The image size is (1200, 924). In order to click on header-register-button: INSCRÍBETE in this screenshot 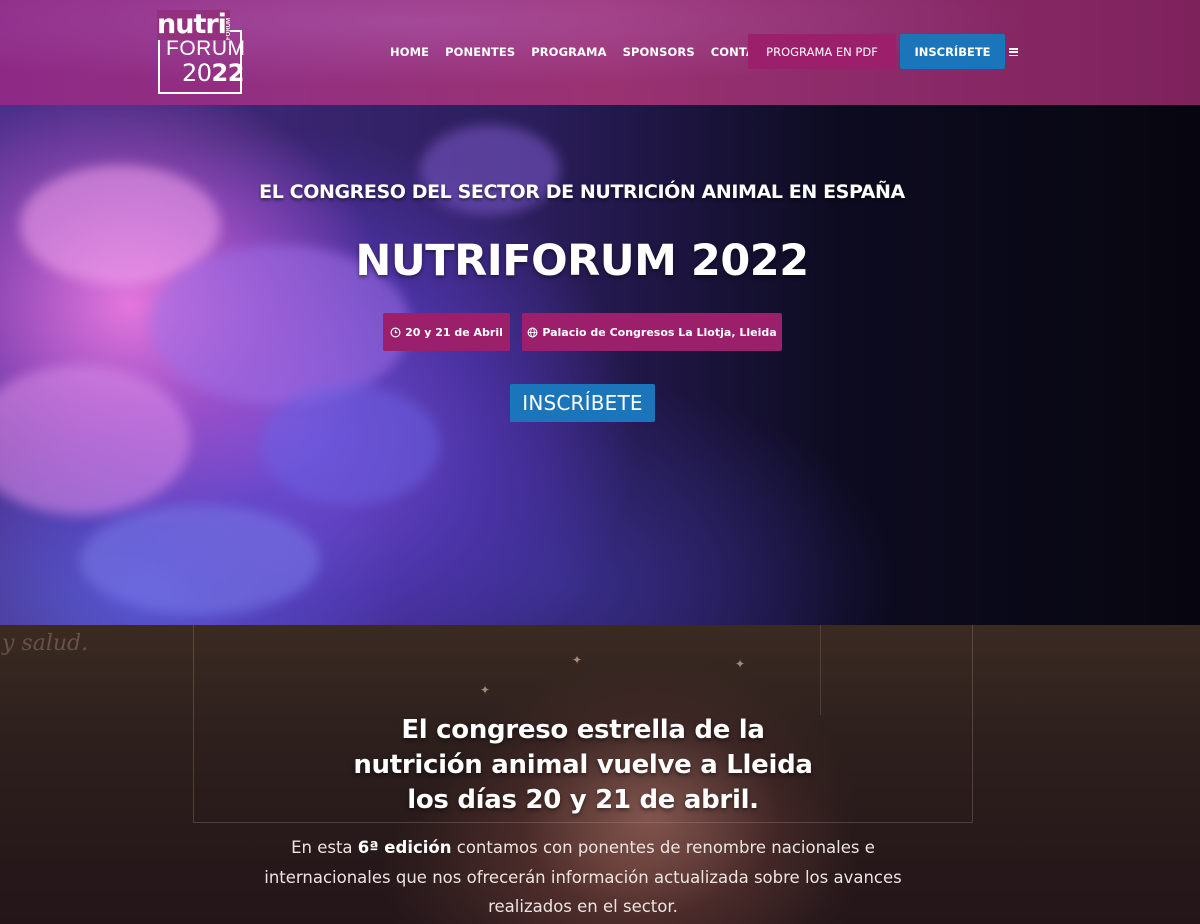, I will do `click(952, 51)`.